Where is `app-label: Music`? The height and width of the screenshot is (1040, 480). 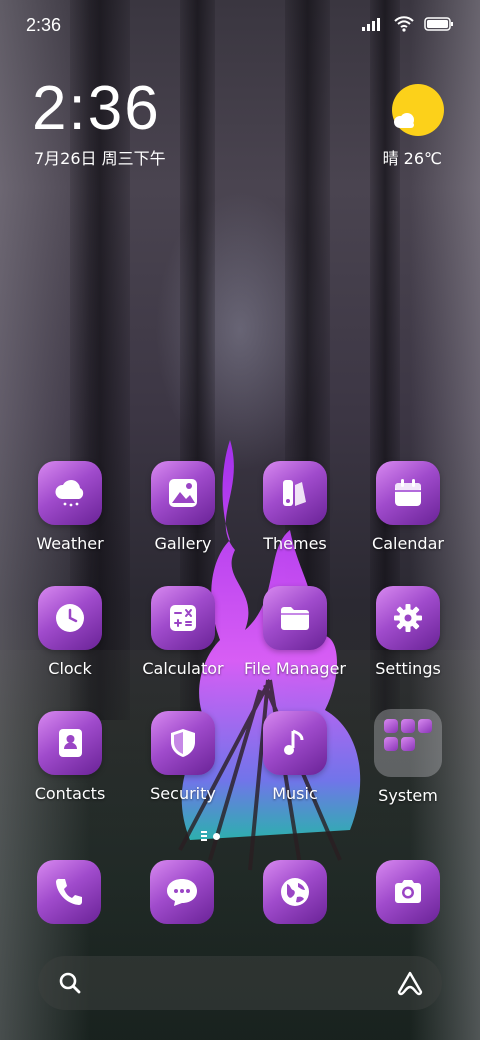 app-label: Music is located at coordinates (295, 793).